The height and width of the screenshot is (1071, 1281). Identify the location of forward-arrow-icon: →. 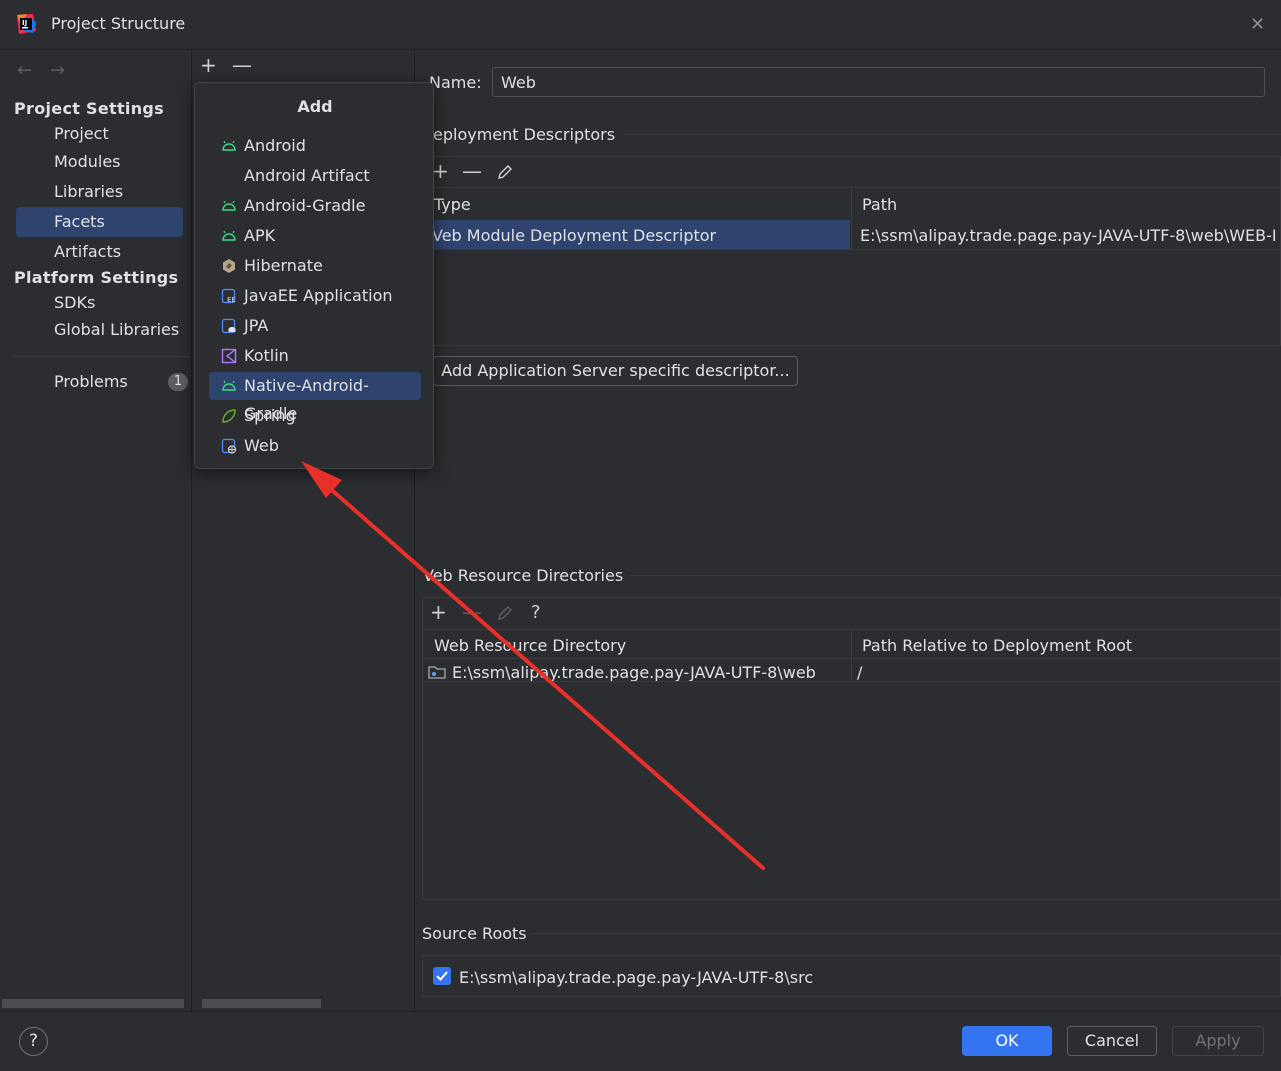
(57, 70).